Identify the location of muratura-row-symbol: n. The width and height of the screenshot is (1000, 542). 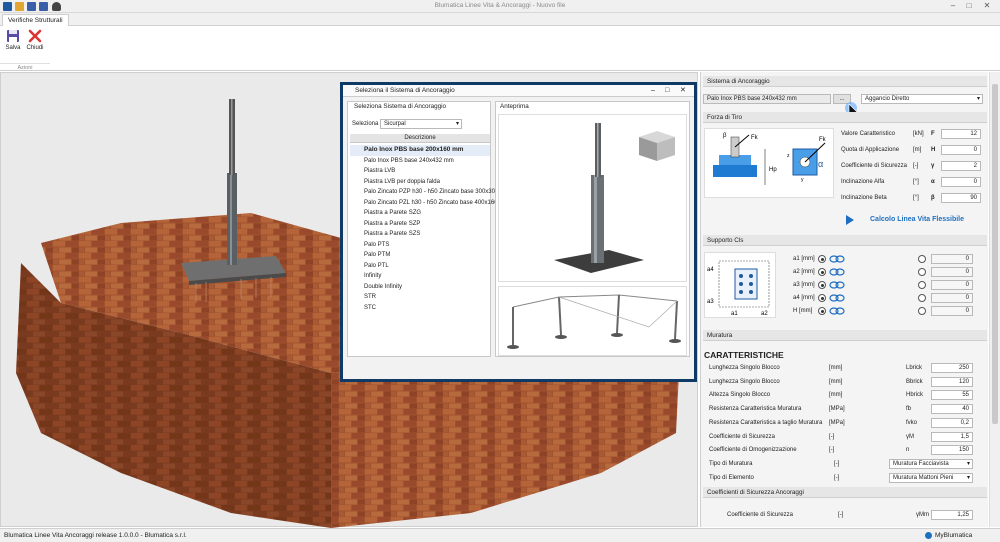
(908, 450).